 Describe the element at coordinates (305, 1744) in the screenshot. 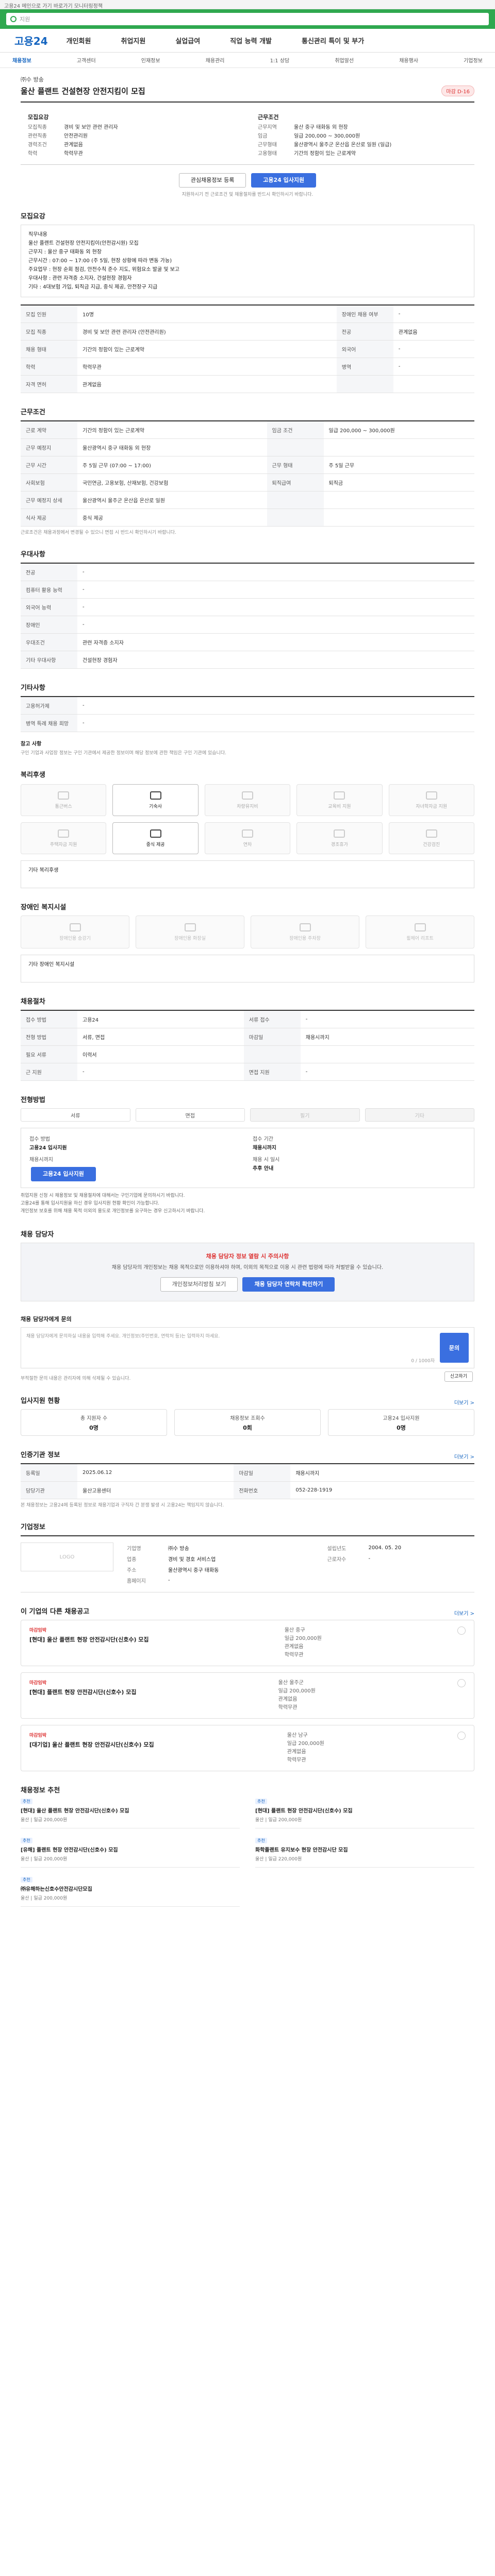

I see `other-job-meta-item: 일급 200,000원` at that location.